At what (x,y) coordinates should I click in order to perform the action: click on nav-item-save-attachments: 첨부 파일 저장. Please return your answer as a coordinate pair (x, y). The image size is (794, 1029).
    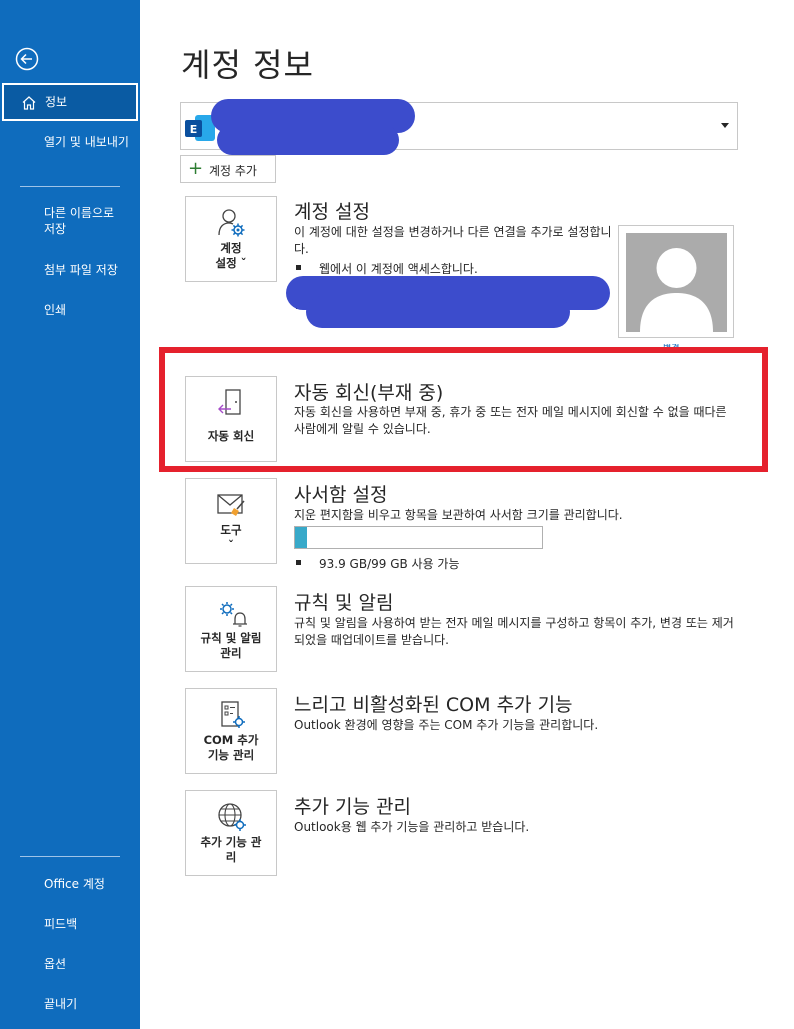
    Looking at the image, I should click on (70, 272).